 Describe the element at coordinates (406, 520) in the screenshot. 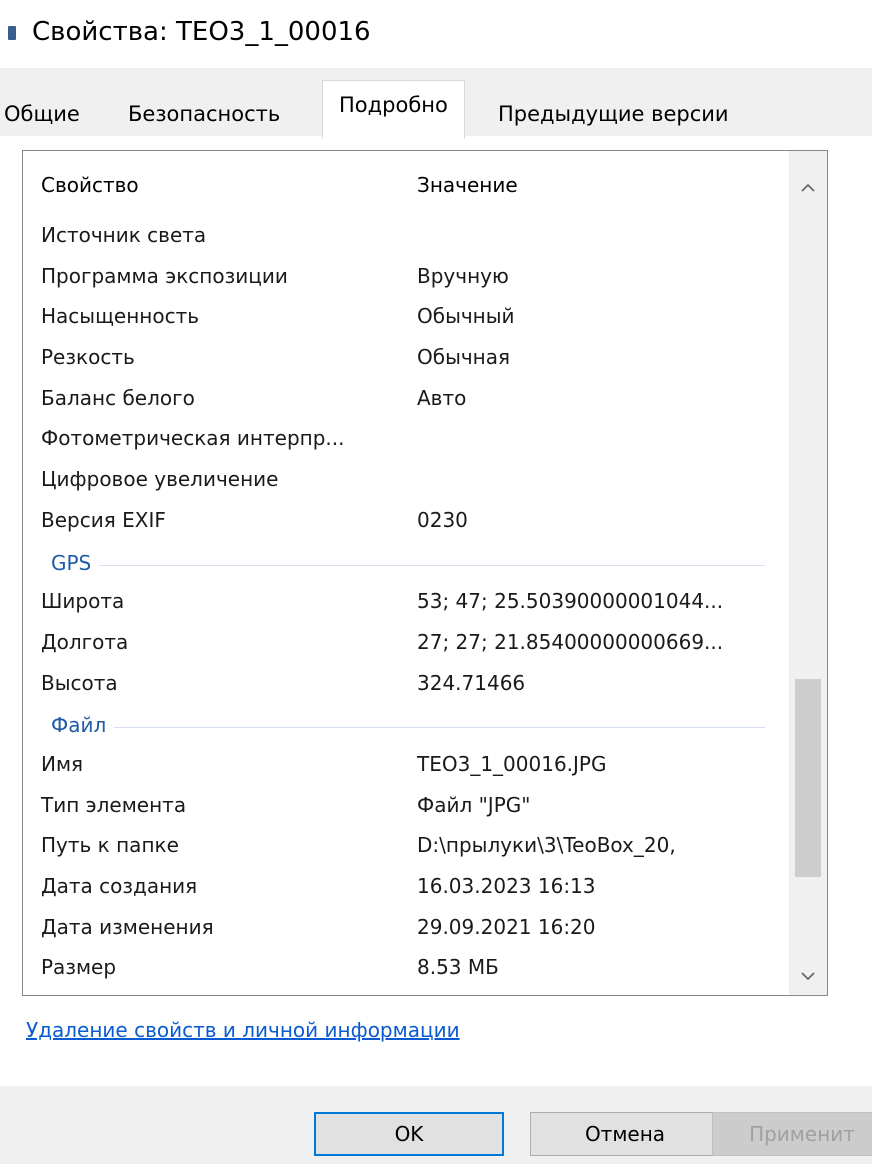

I see `list-item: Версия EXIF 0230` at that location.